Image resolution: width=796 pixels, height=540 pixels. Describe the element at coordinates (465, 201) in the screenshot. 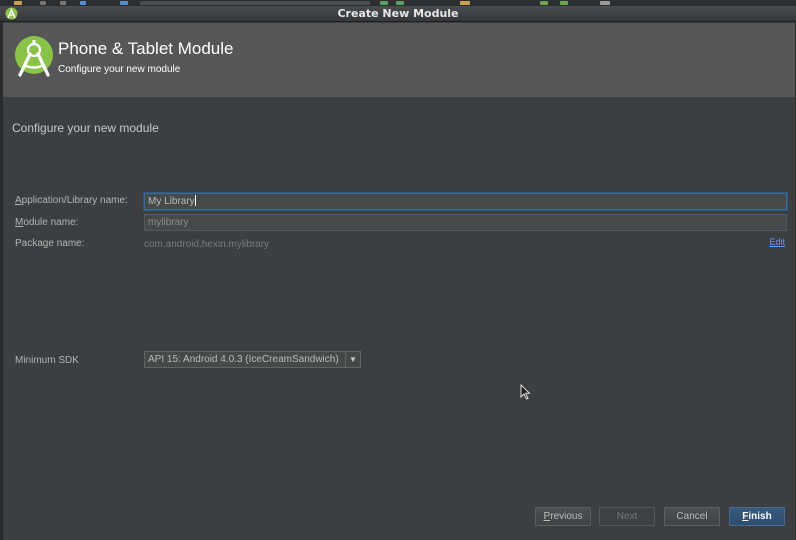

I see `app-name-input: My Library` at that location.